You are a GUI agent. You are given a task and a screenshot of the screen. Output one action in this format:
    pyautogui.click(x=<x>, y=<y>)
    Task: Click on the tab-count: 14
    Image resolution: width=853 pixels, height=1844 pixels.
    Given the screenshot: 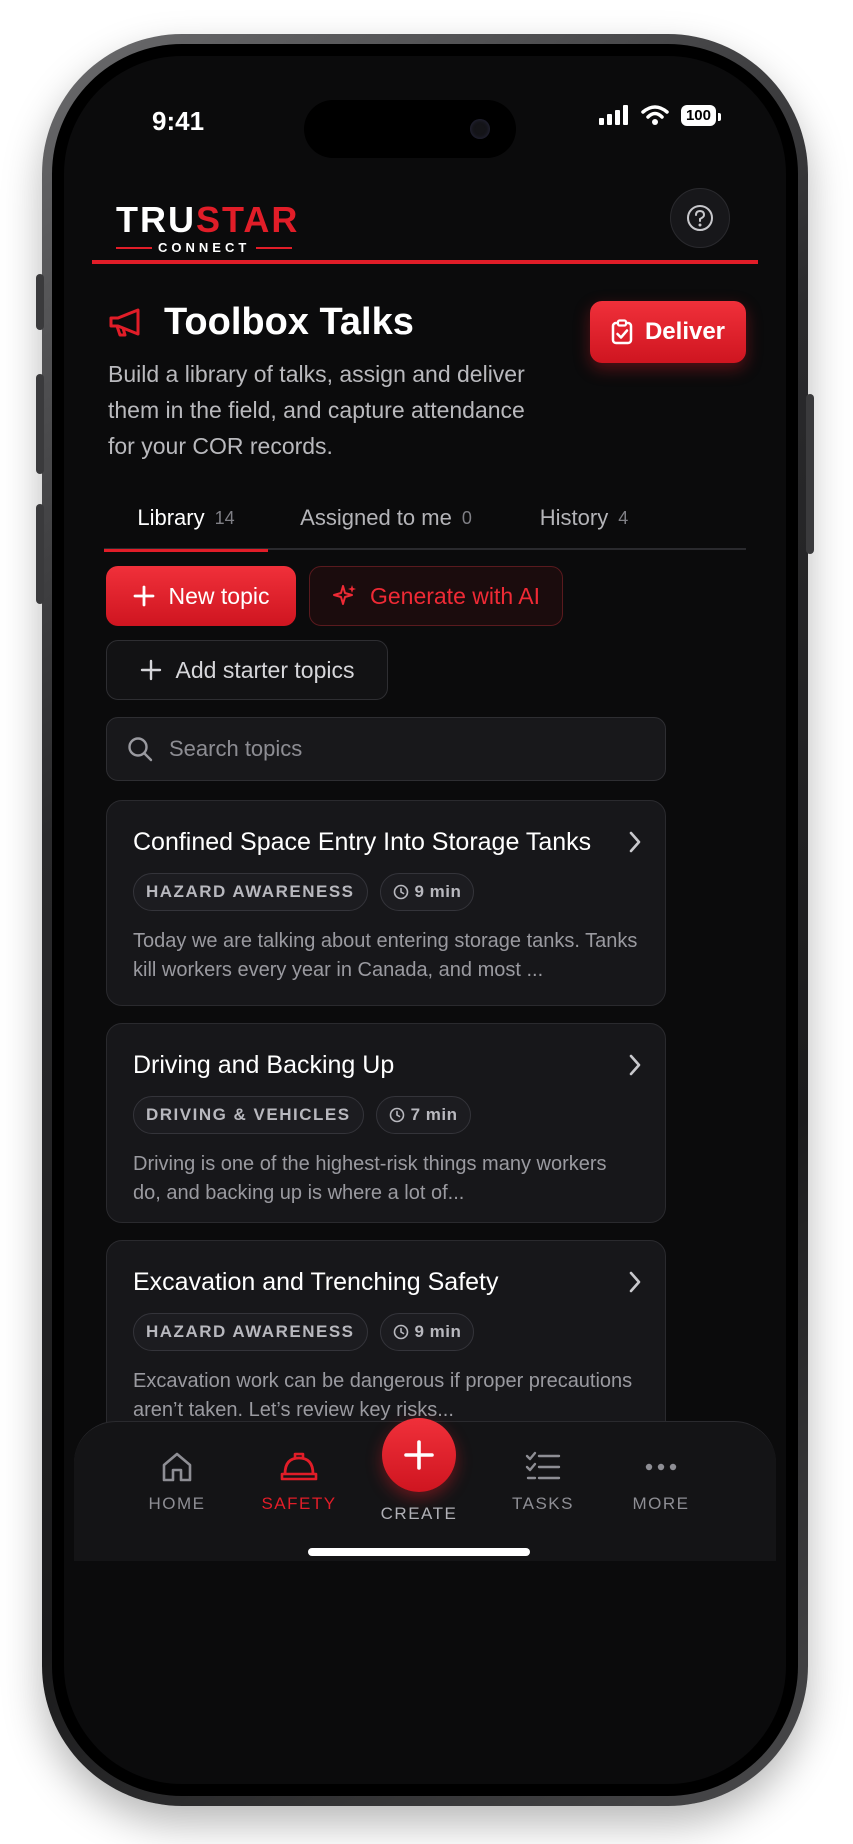 What is the action you would take?
    pyautogui.click(x=224, y=517)
    